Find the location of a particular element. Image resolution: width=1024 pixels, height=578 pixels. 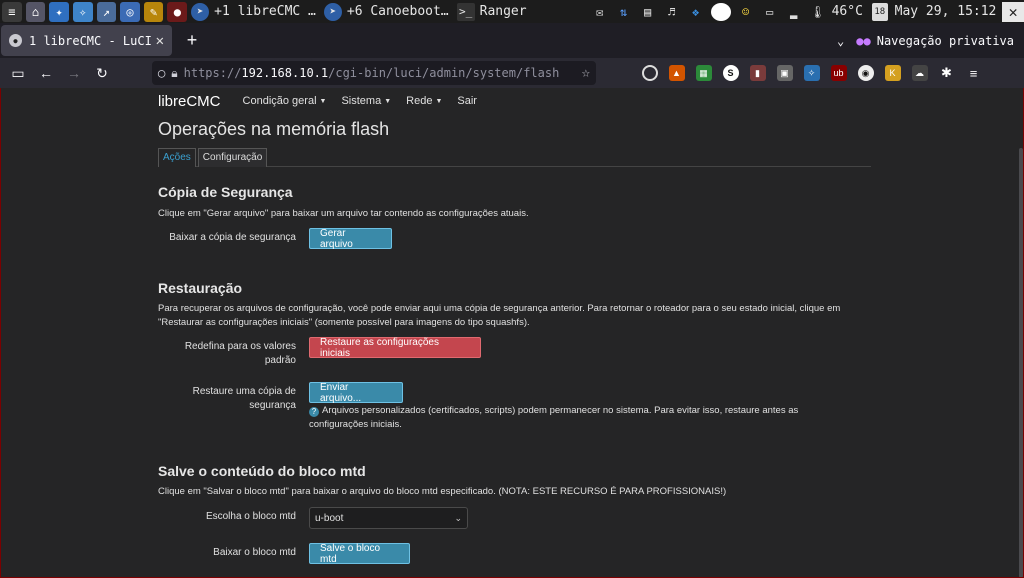

image-extension-icon: ▣ is located at coordinates (784, 73).